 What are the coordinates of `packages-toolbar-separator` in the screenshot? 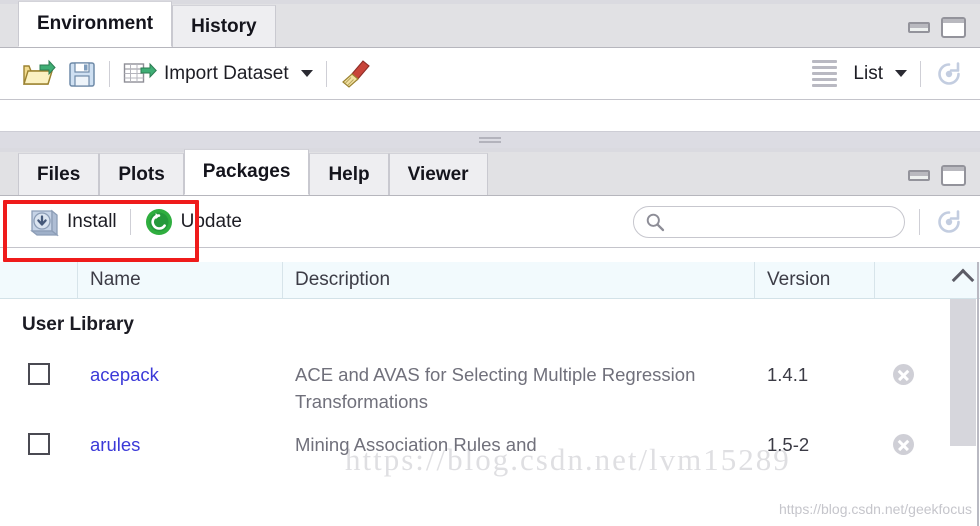 It's located at (130, 221).